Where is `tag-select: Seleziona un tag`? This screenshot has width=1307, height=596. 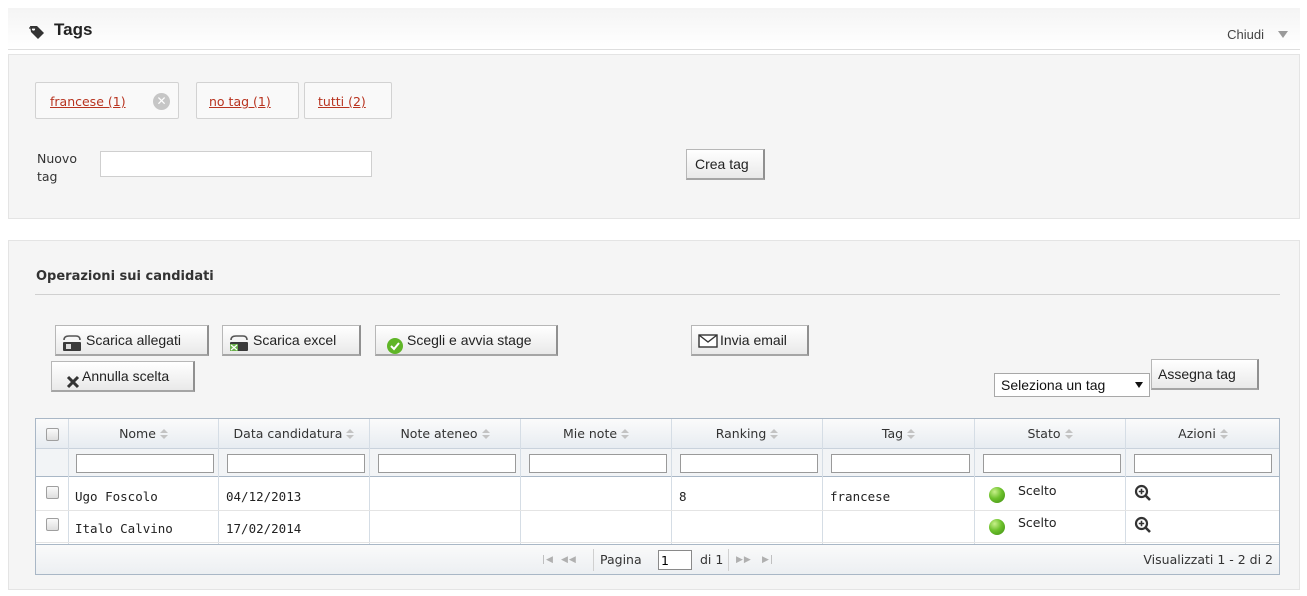 tag-select: Seleziona un tag is located at coordinates (1072, 385).